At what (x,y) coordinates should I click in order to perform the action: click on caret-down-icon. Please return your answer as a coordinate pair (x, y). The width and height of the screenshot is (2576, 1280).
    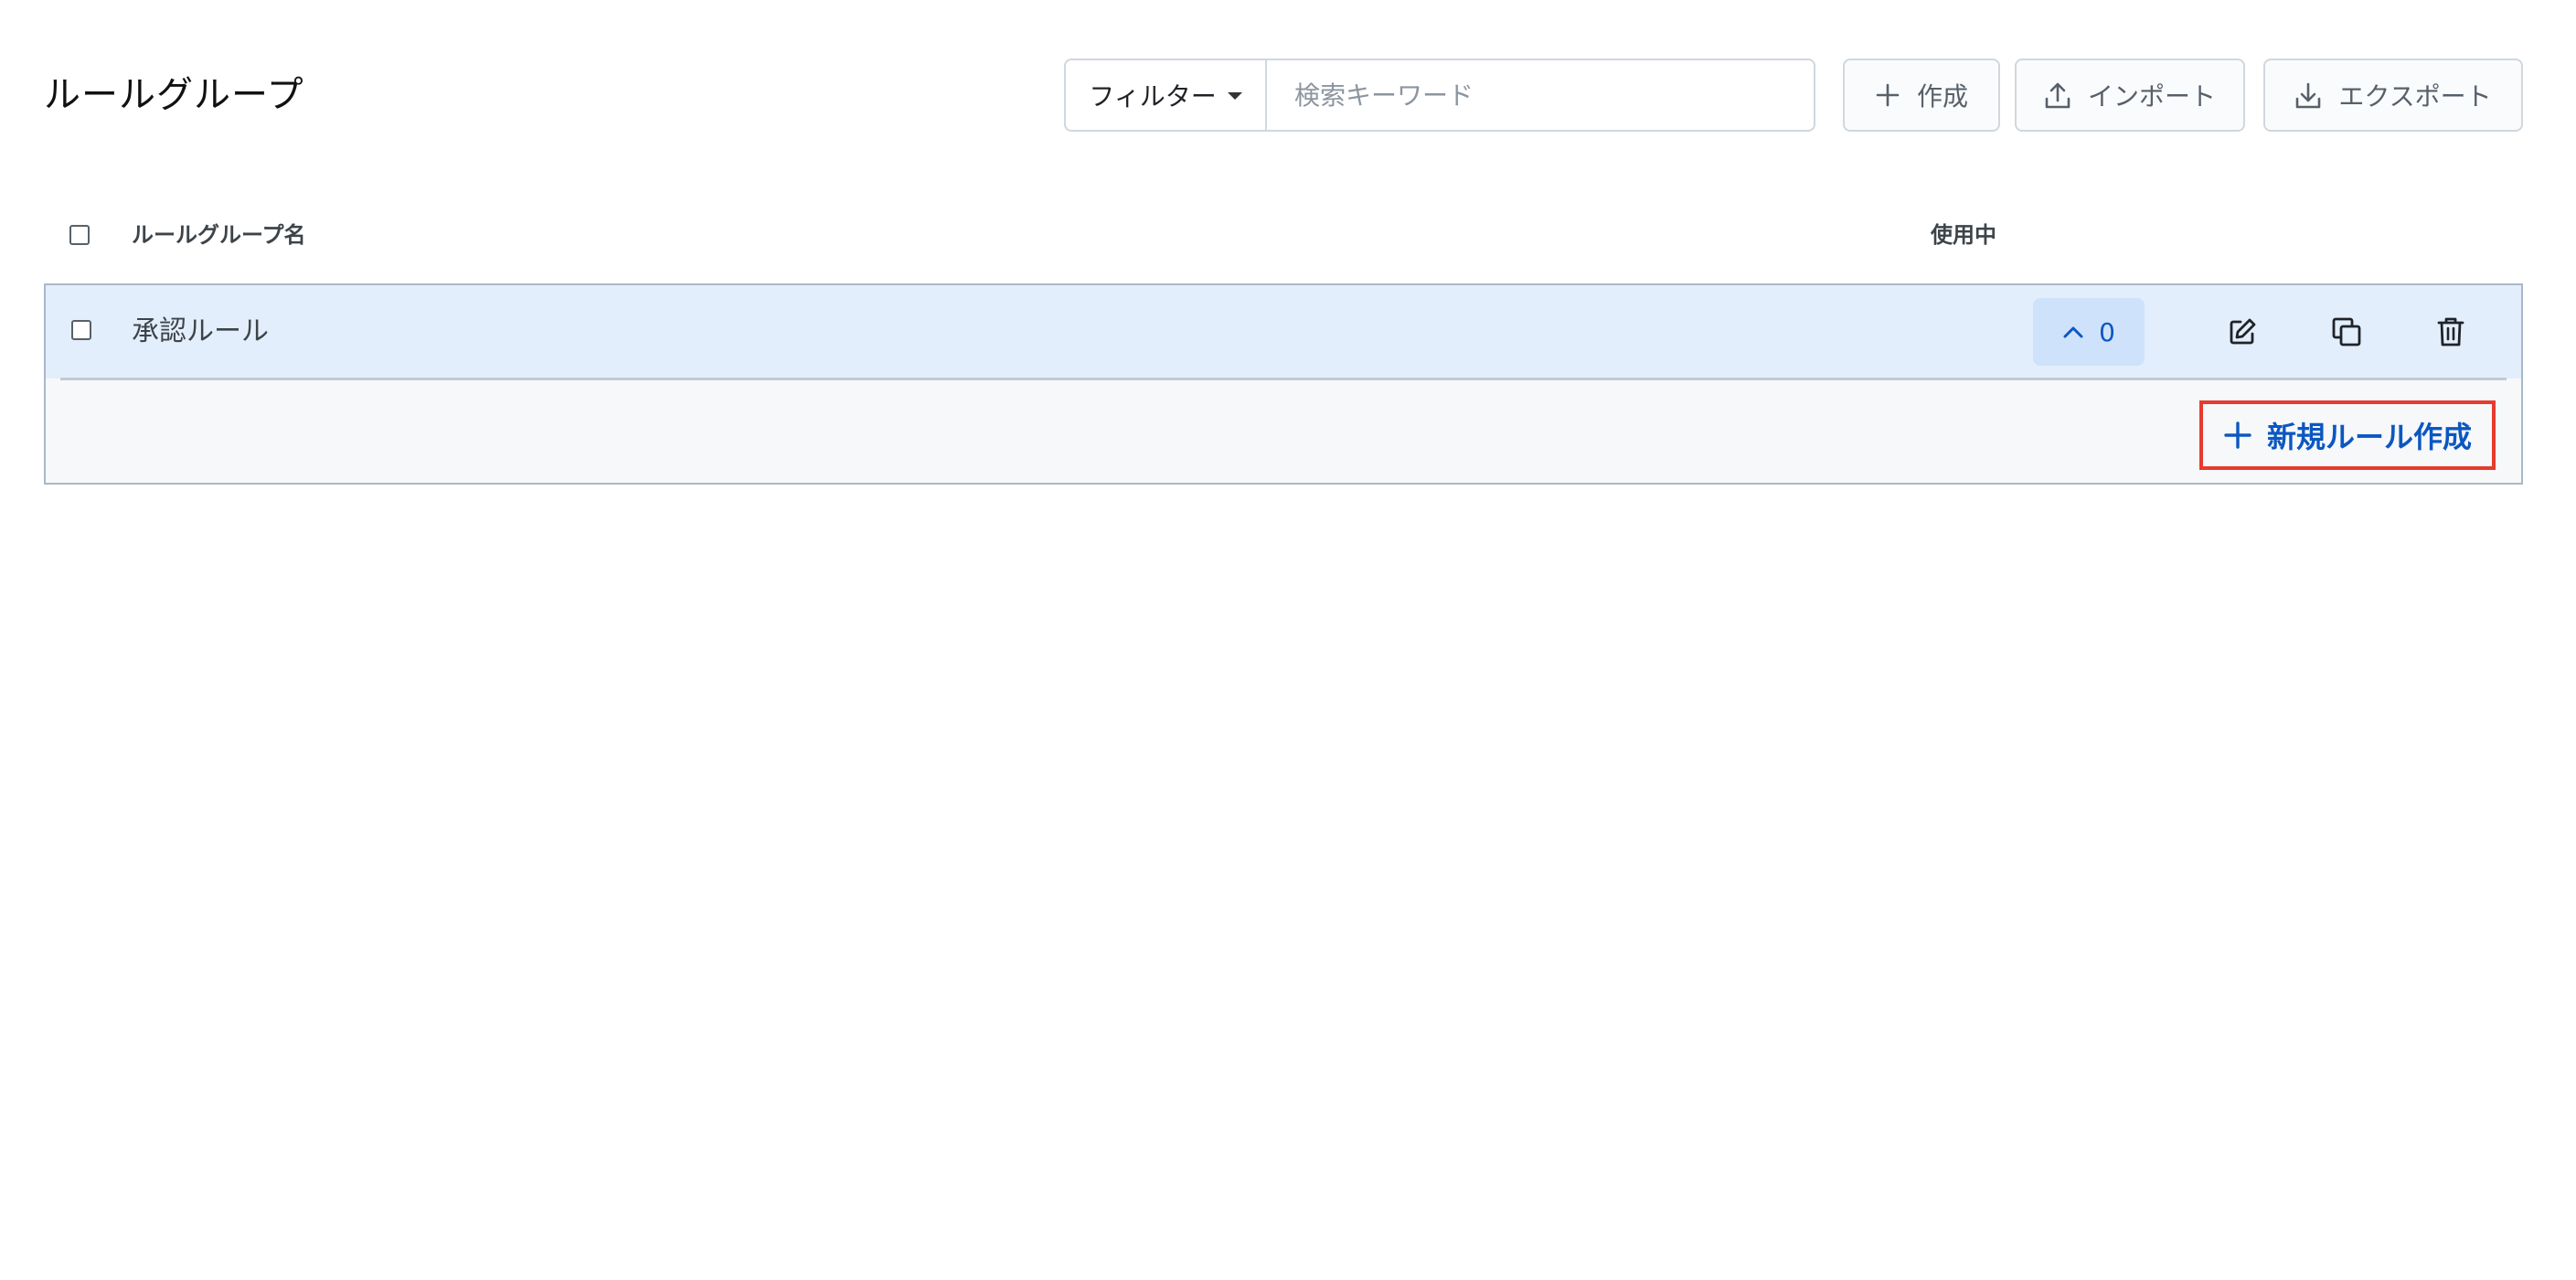
    Looking at the image, I should click on (1234, 96).